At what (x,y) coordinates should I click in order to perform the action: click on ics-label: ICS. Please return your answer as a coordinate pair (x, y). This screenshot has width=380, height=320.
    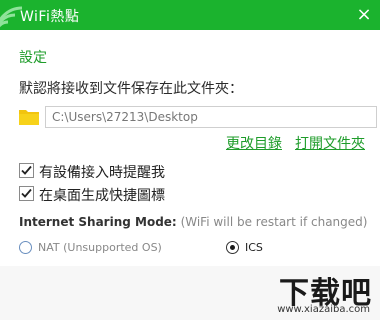
    Looking at the image, I should click on (254, 247).